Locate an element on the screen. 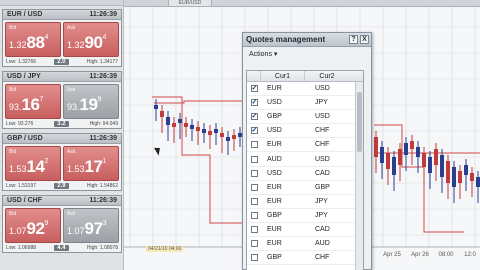 This screenshot has height=270, width=480. pair-row: GBP CHF is located at coordinates (305, 258).